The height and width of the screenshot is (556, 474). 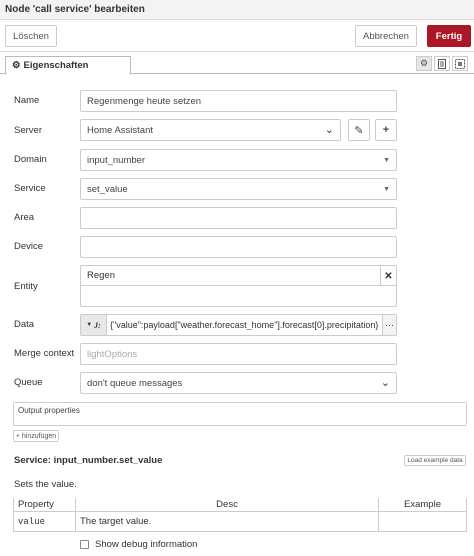 I want to click on debug-option: Show debug information, so click(x=138, y=544).